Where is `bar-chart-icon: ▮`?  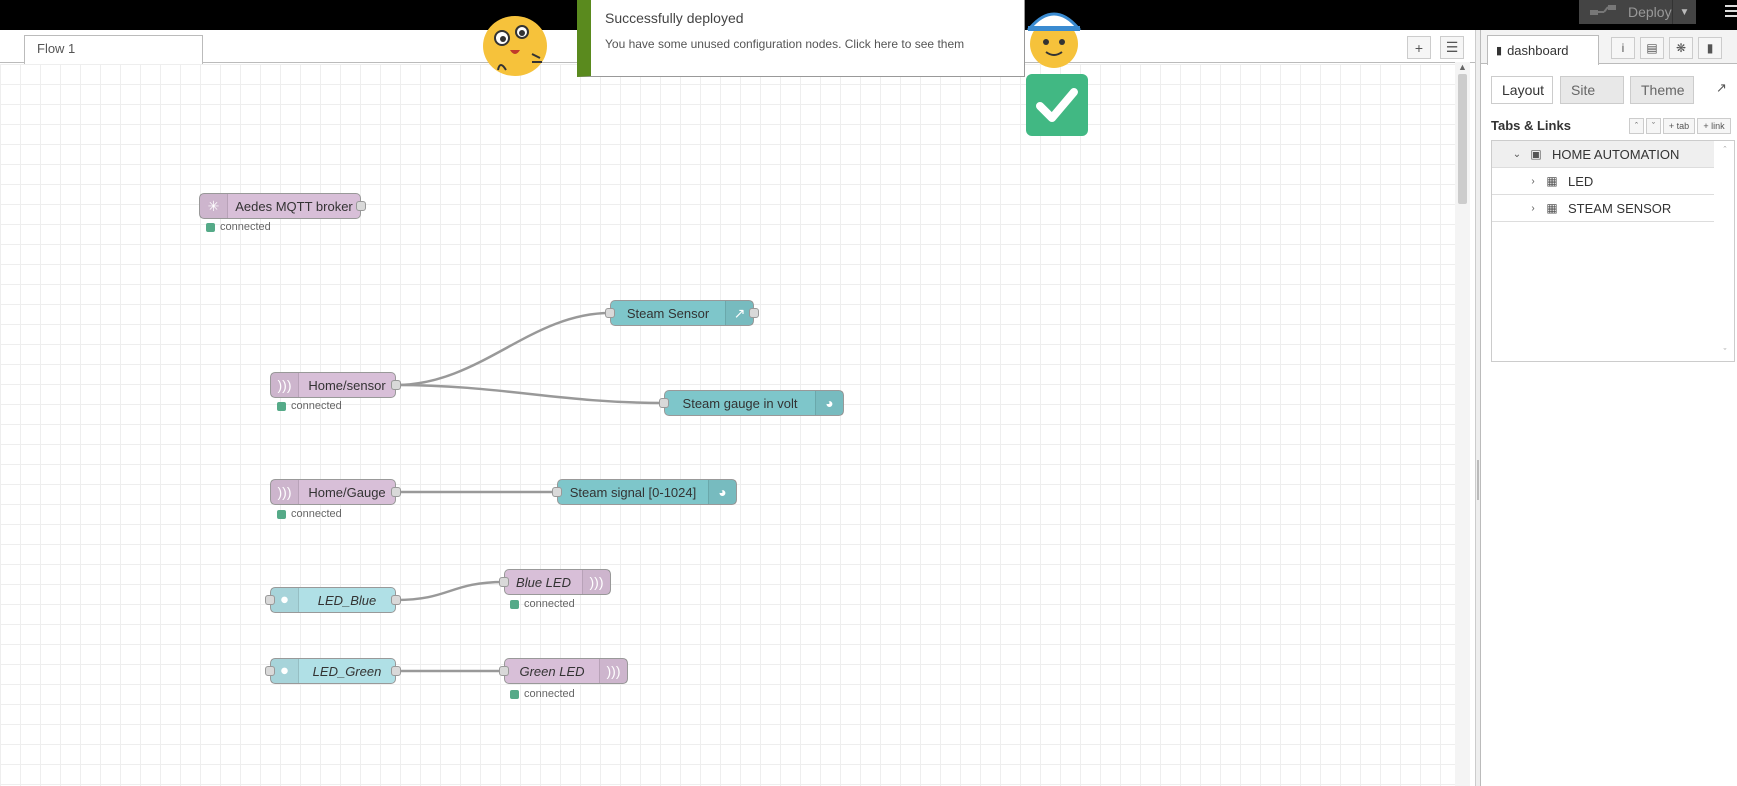 bar-chart-icon: ▮ is located at coordinates (1499, 51).